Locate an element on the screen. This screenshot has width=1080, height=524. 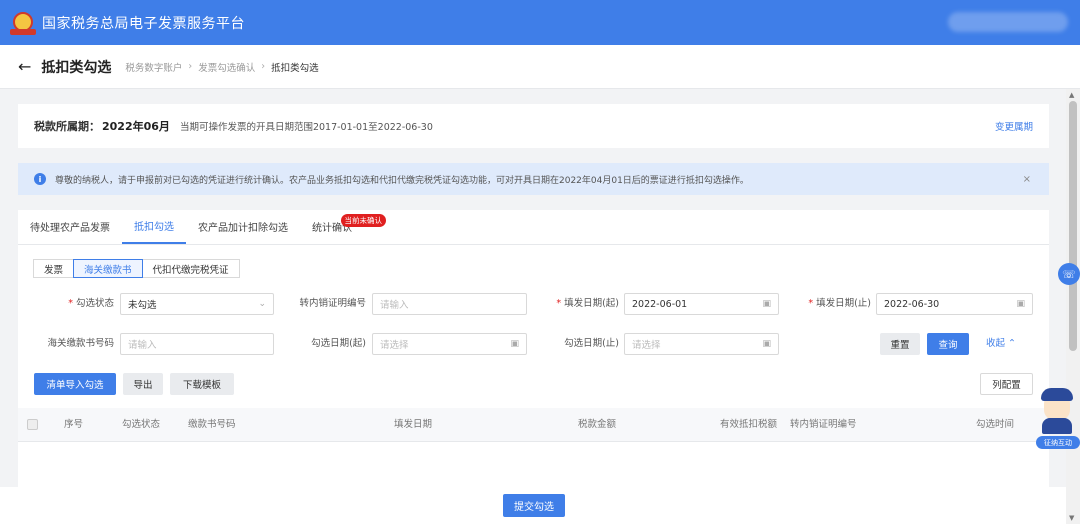
tab-pending-agri: 待处理农产品发票 is located at coordinates (70, 226).